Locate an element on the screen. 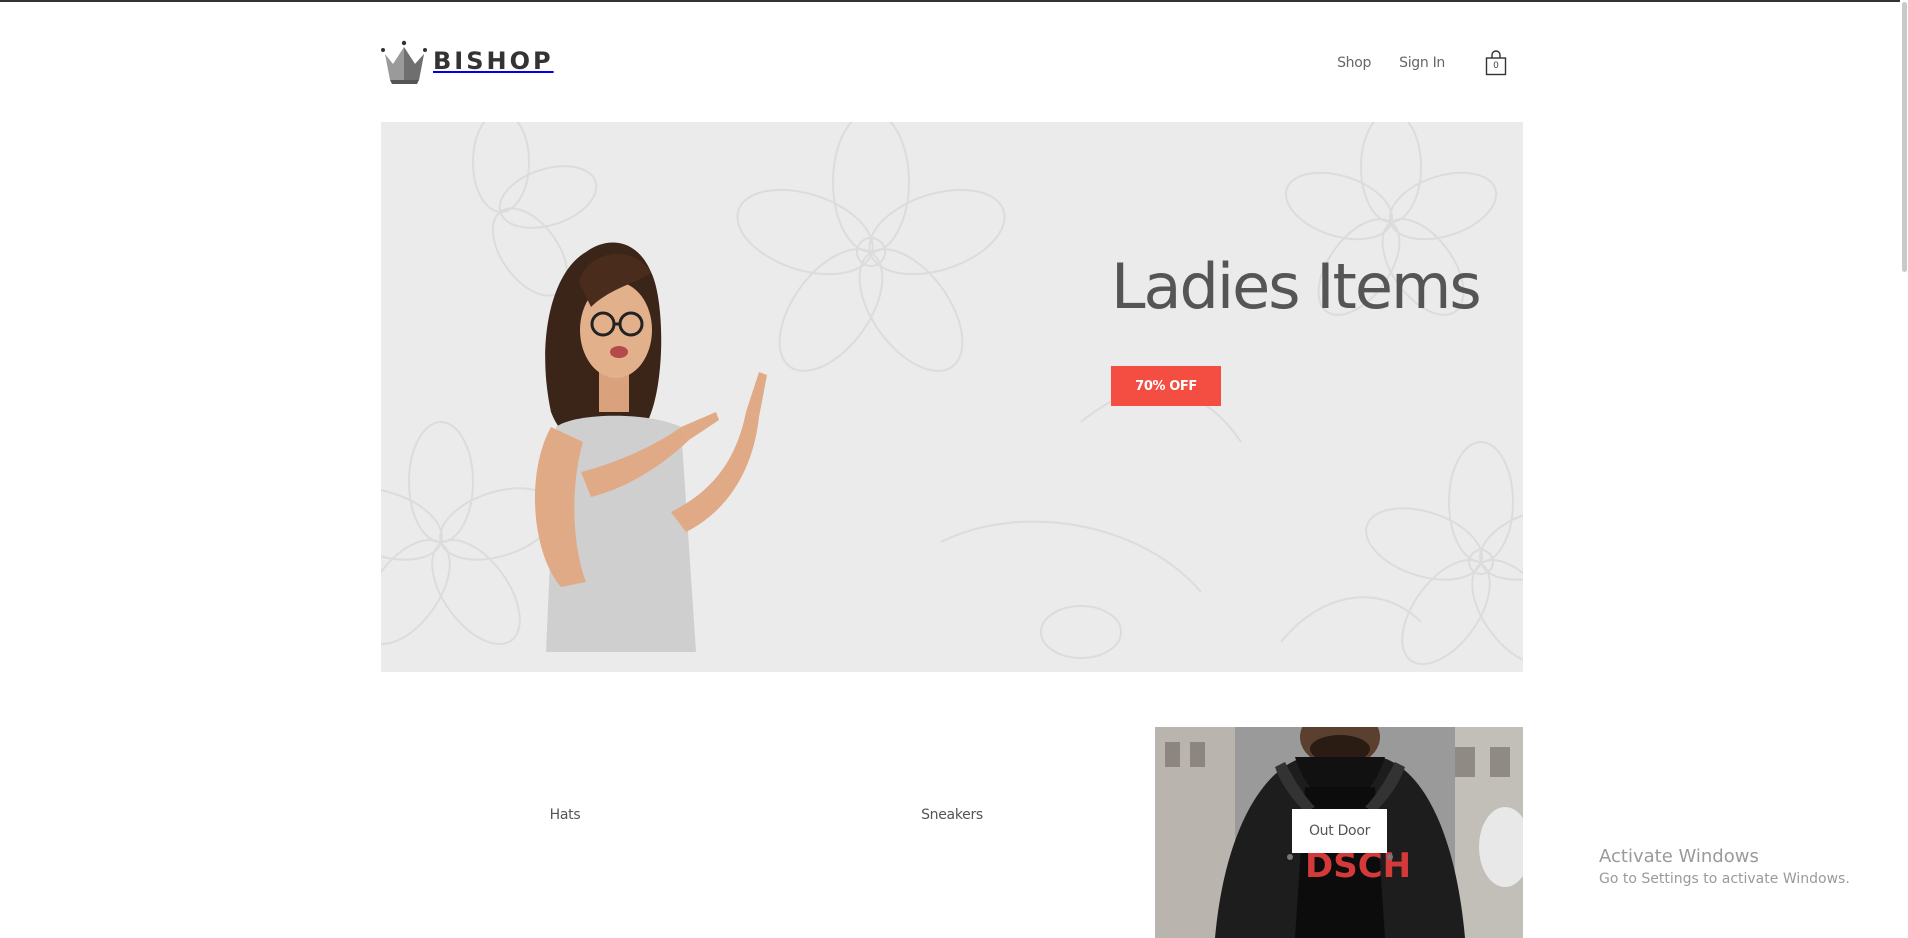 This screenshot has height=938, width=1908. crown-icon is located at coordinates (404, 62).